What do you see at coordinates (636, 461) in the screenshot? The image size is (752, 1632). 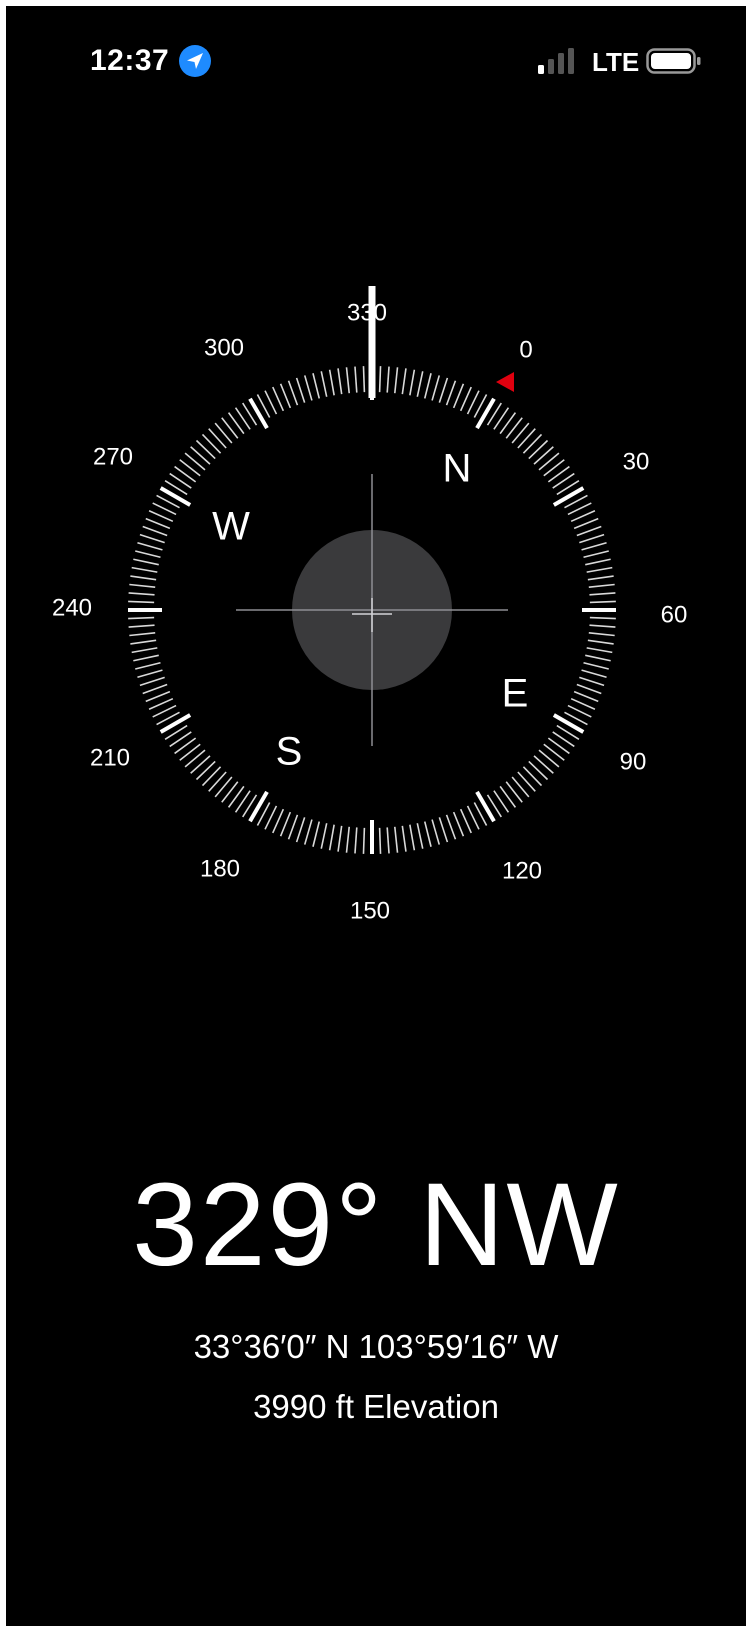 I see `degree-label-30: 30` at bounding box center [636, 461].